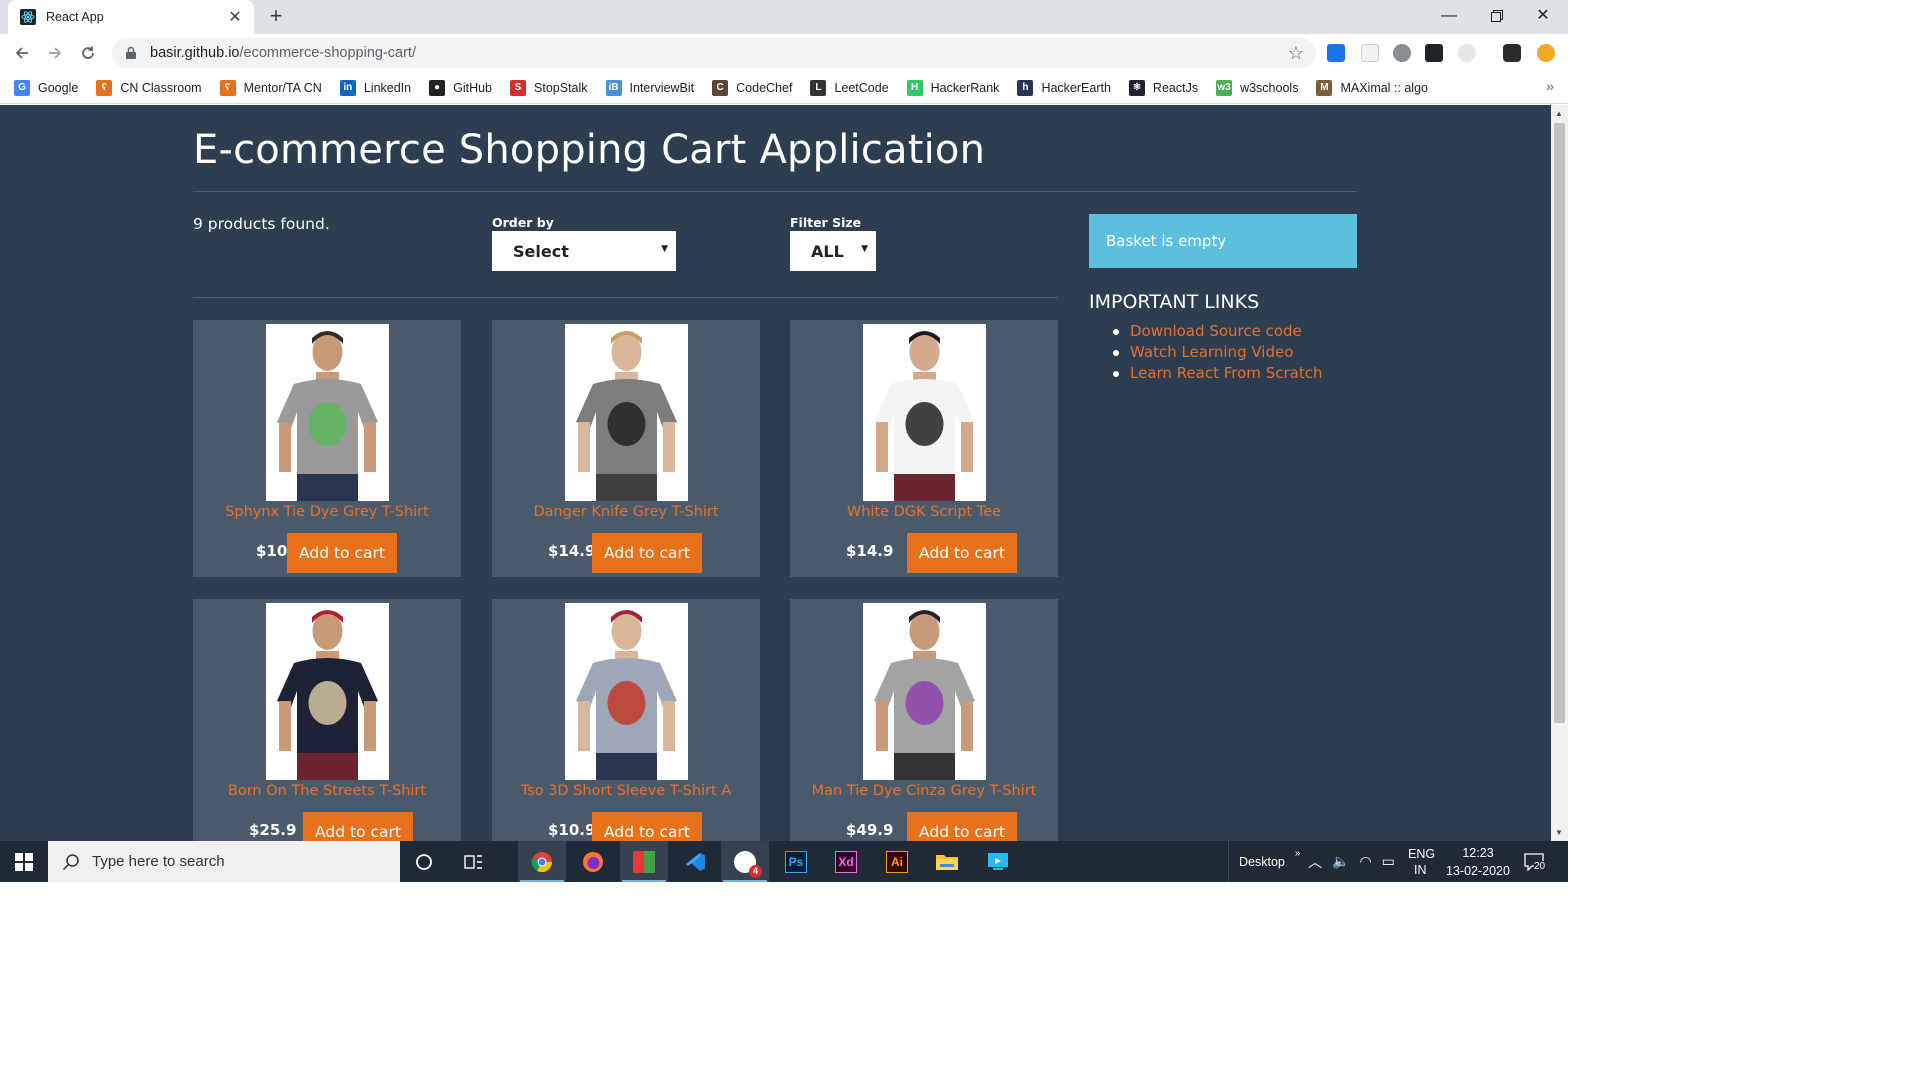 The width and height of the screenshot is (1920, 1080). I want to click on update-icon, so click(1546, 53).